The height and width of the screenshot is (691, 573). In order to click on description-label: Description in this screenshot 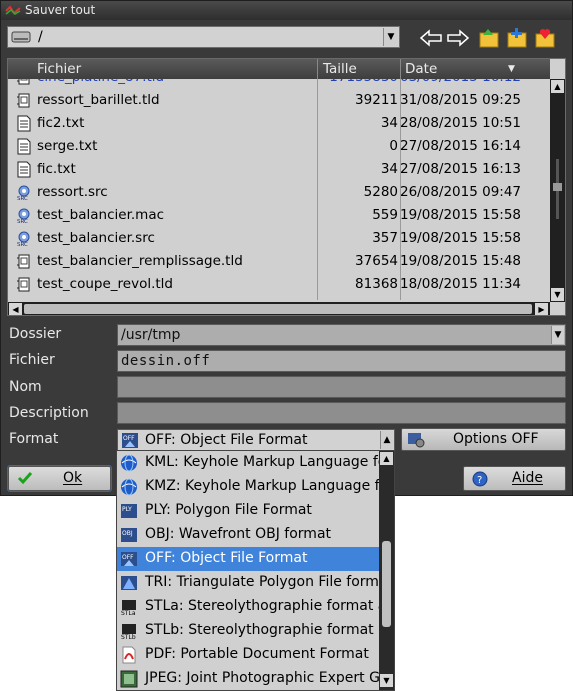, I will do `click(49, 413)`.